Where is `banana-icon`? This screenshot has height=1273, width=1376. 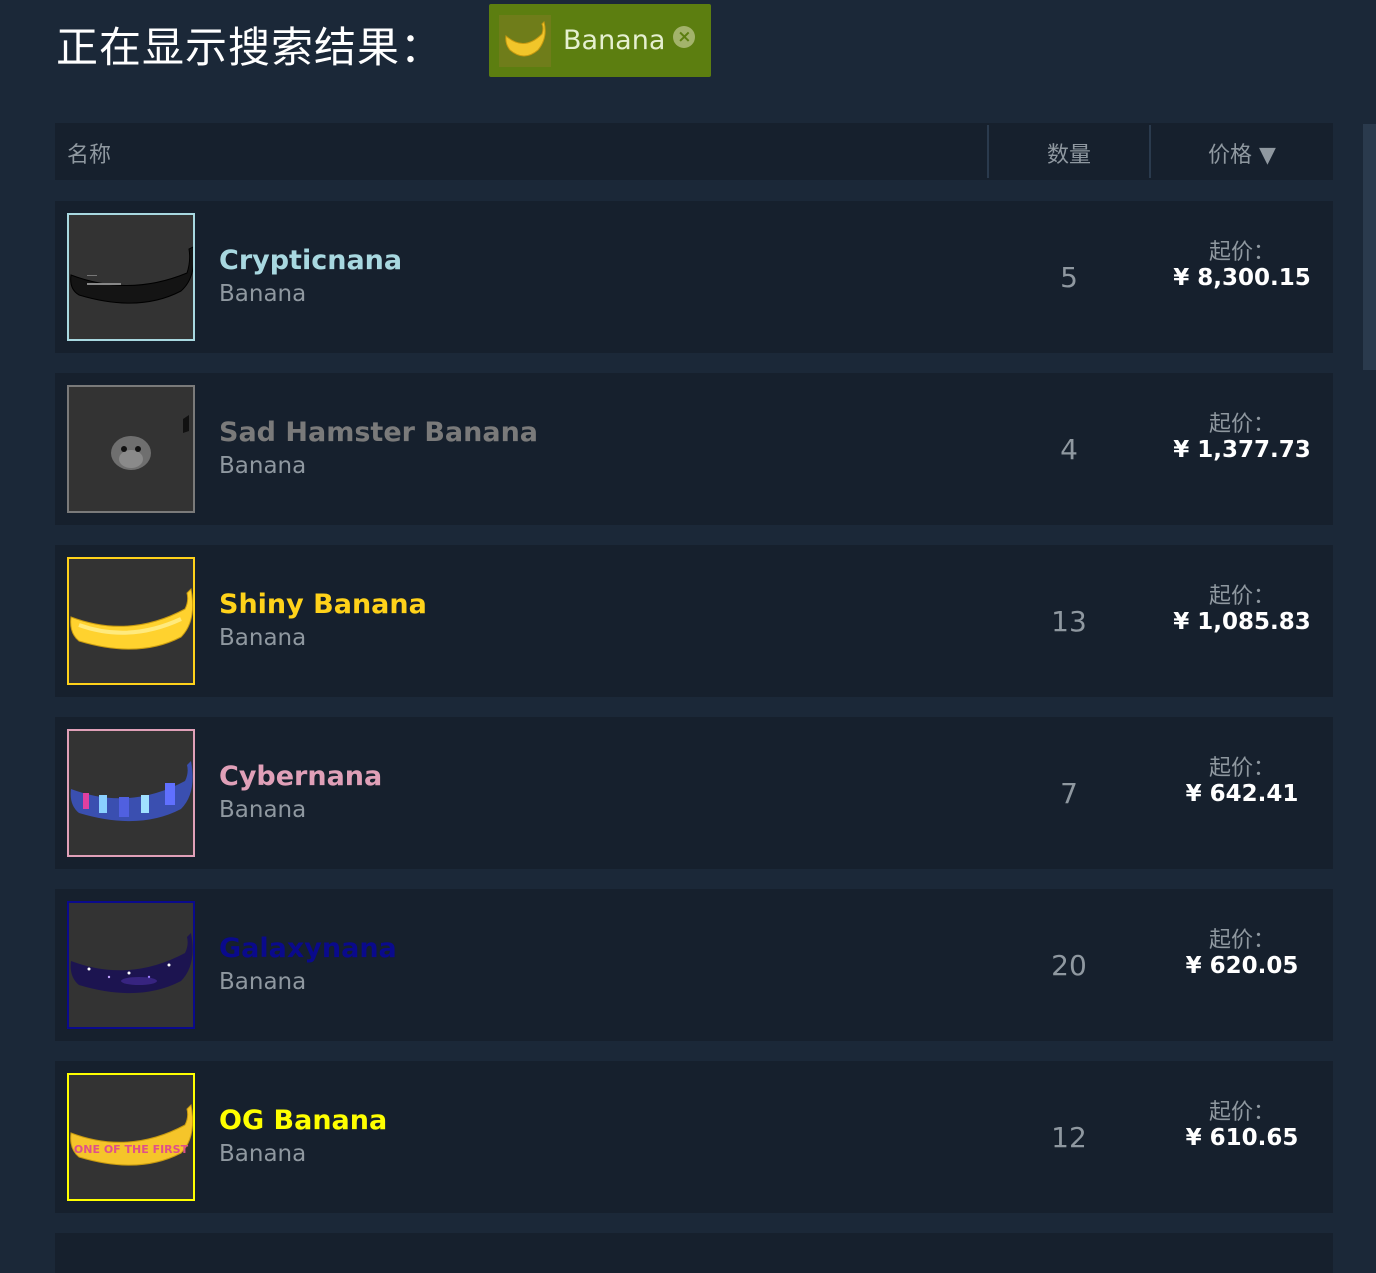
banana-icon is located at coordinates (525, 40).